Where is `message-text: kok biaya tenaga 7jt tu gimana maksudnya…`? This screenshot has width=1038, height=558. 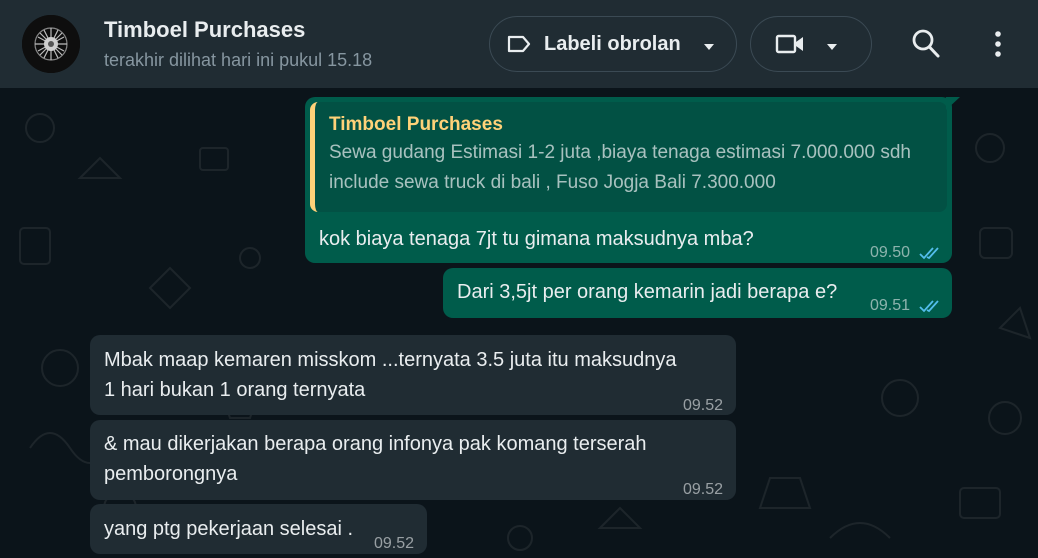
message-text: kok biaya tenaga 7jt tu gimana maksudnya… is located at coordinates (536, 239).